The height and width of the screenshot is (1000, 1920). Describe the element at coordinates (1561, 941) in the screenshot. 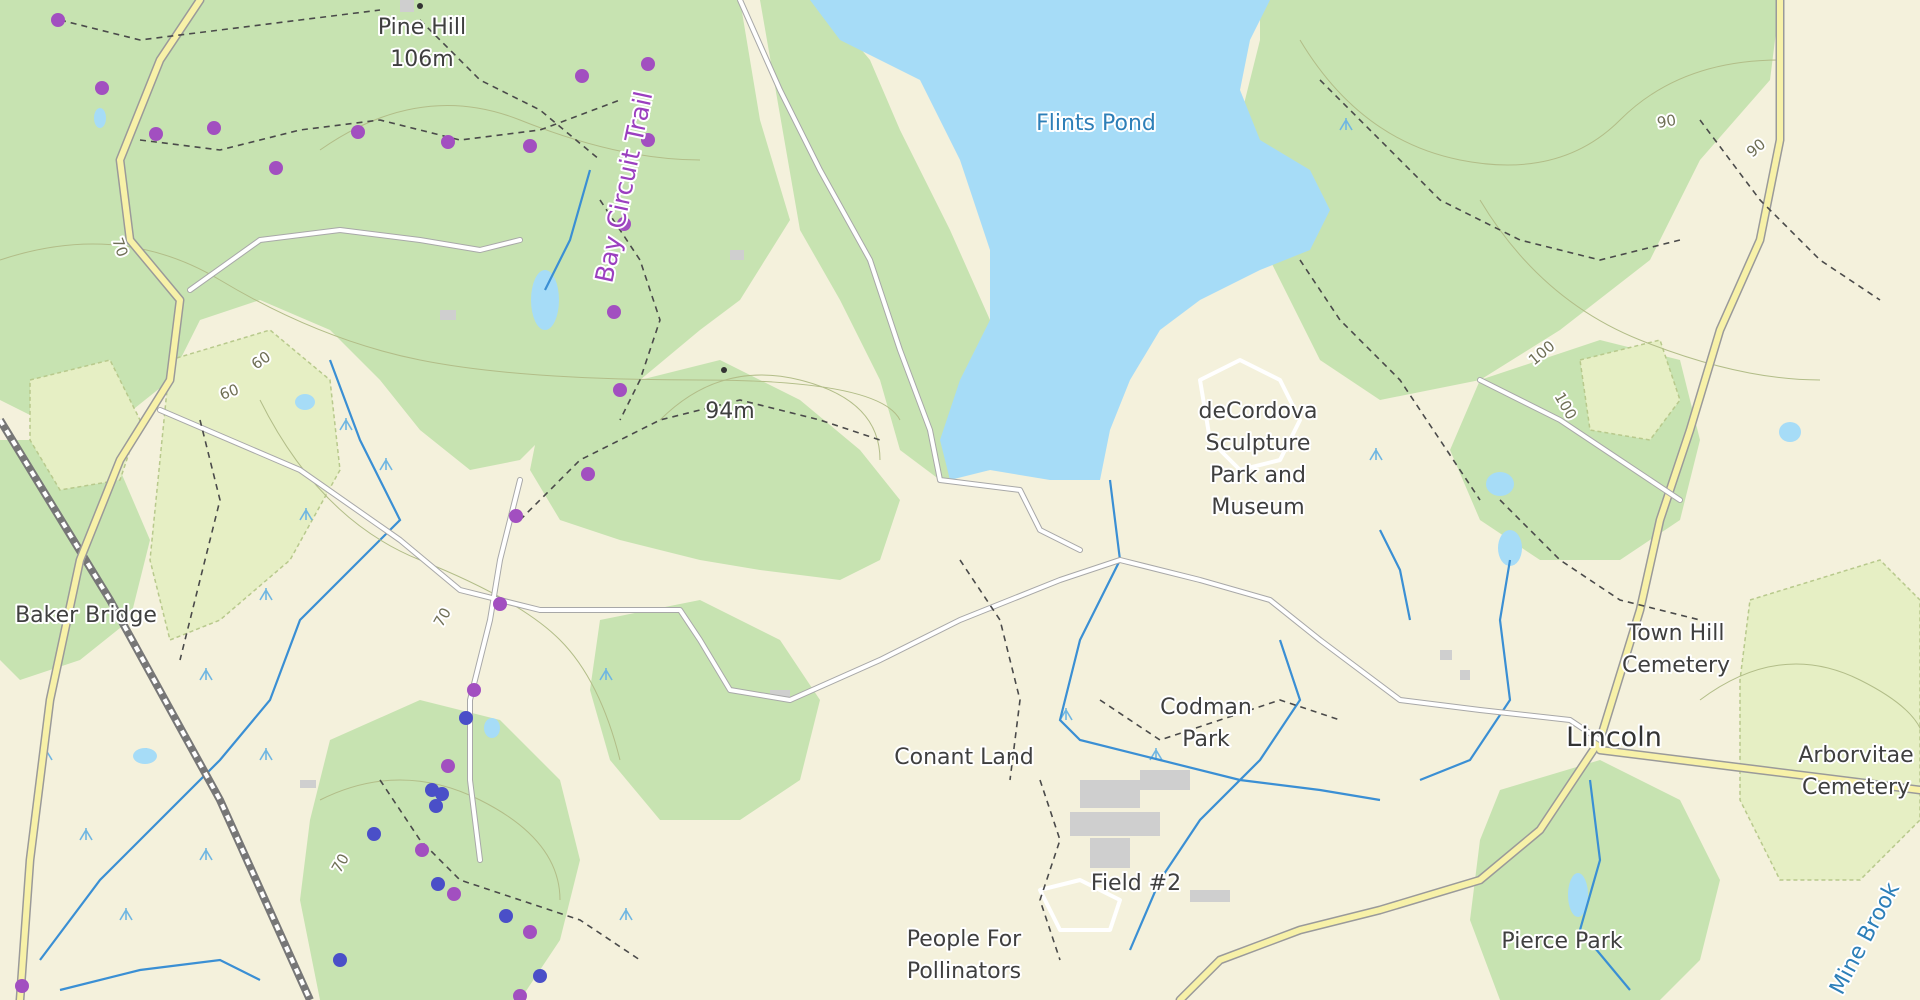

I see `label-pierce-park: Pierce Park` at that location.